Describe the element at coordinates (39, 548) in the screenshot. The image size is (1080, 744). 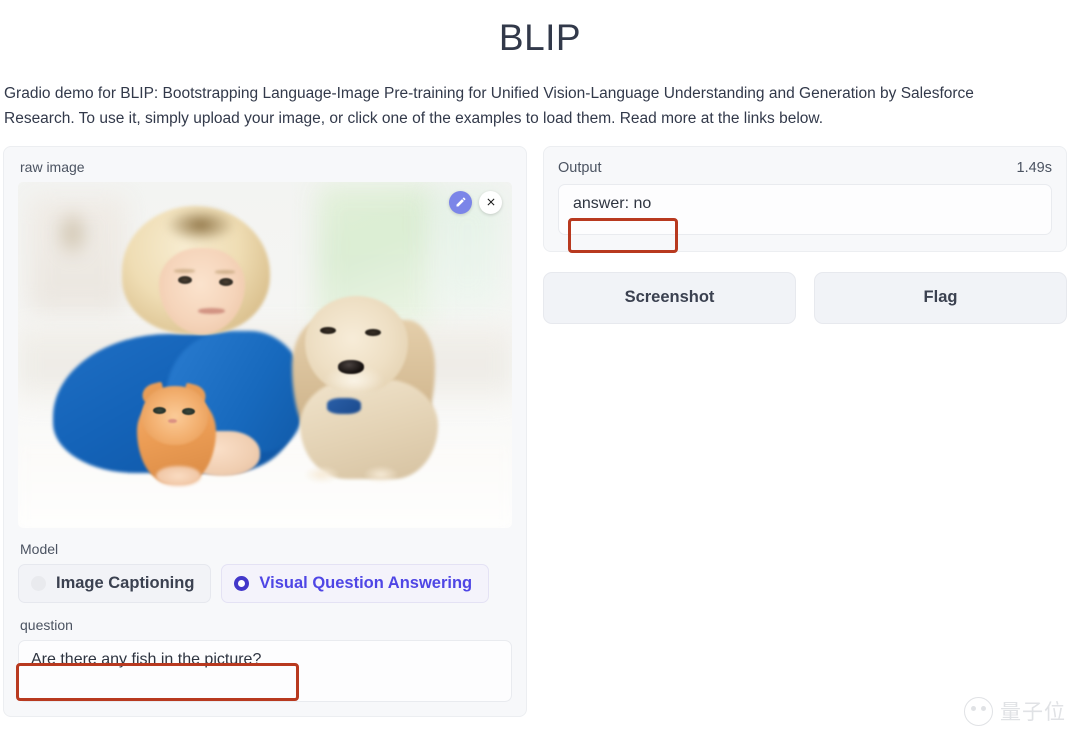
I see `model-label: Model` at that location.